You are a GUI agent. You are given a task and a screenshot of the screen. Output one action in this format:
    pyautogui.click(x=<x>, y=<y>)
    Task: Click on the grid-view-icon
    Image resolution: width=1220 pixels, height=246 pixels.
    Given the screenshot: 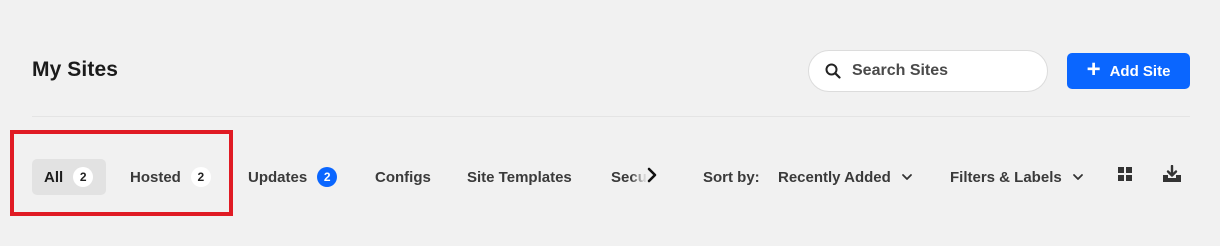 What is the action you would take?
    pyautogui.click(x=1125, y=176)
    